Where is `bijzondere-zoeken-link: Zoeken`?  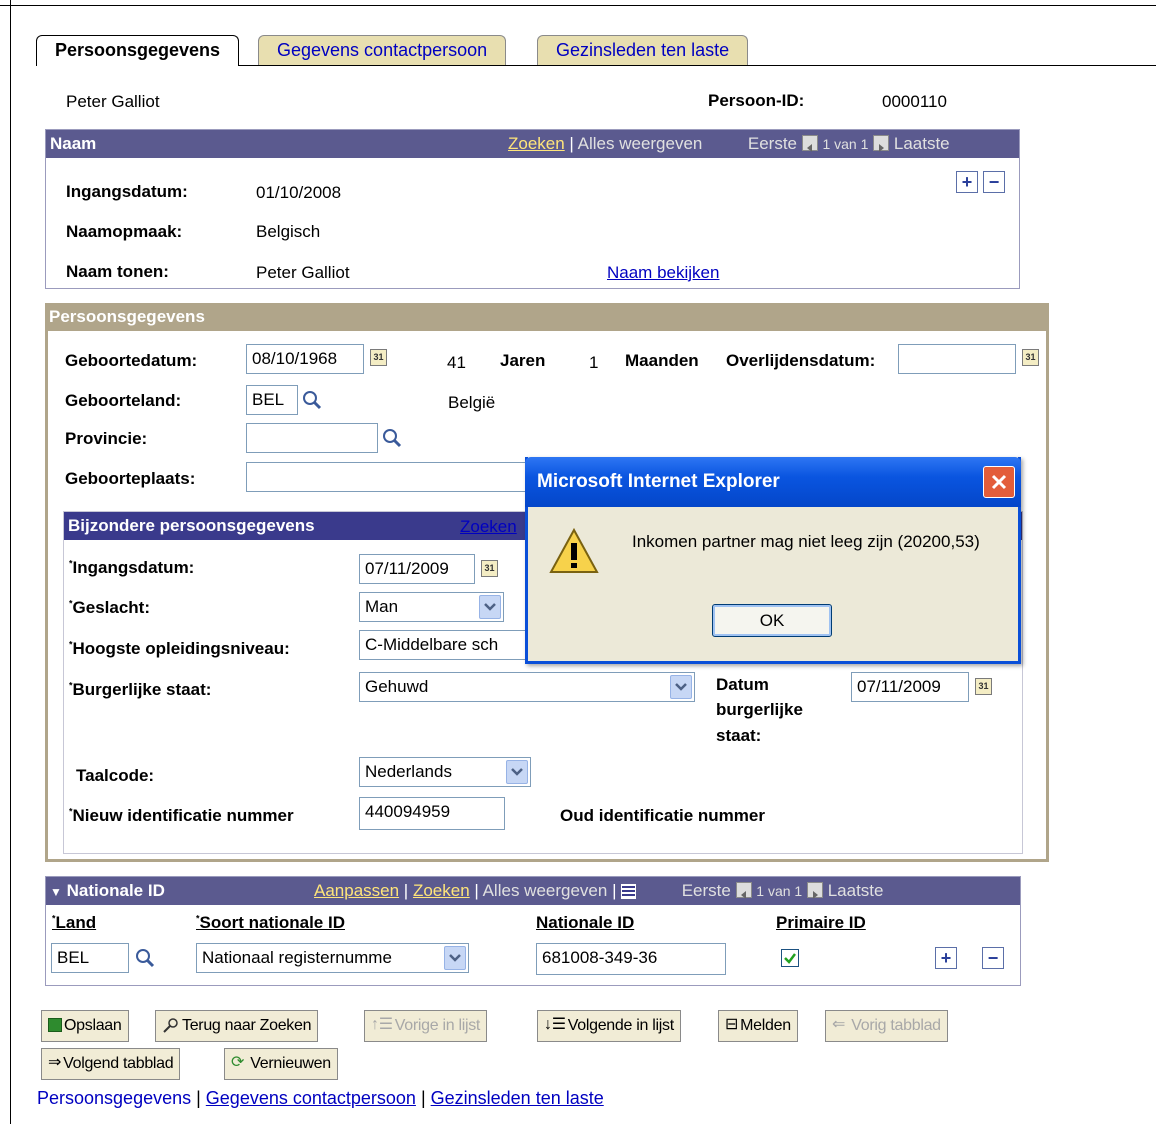 bijzondere-zoeken-link: Zoeken is located at coordinates (488, 527).